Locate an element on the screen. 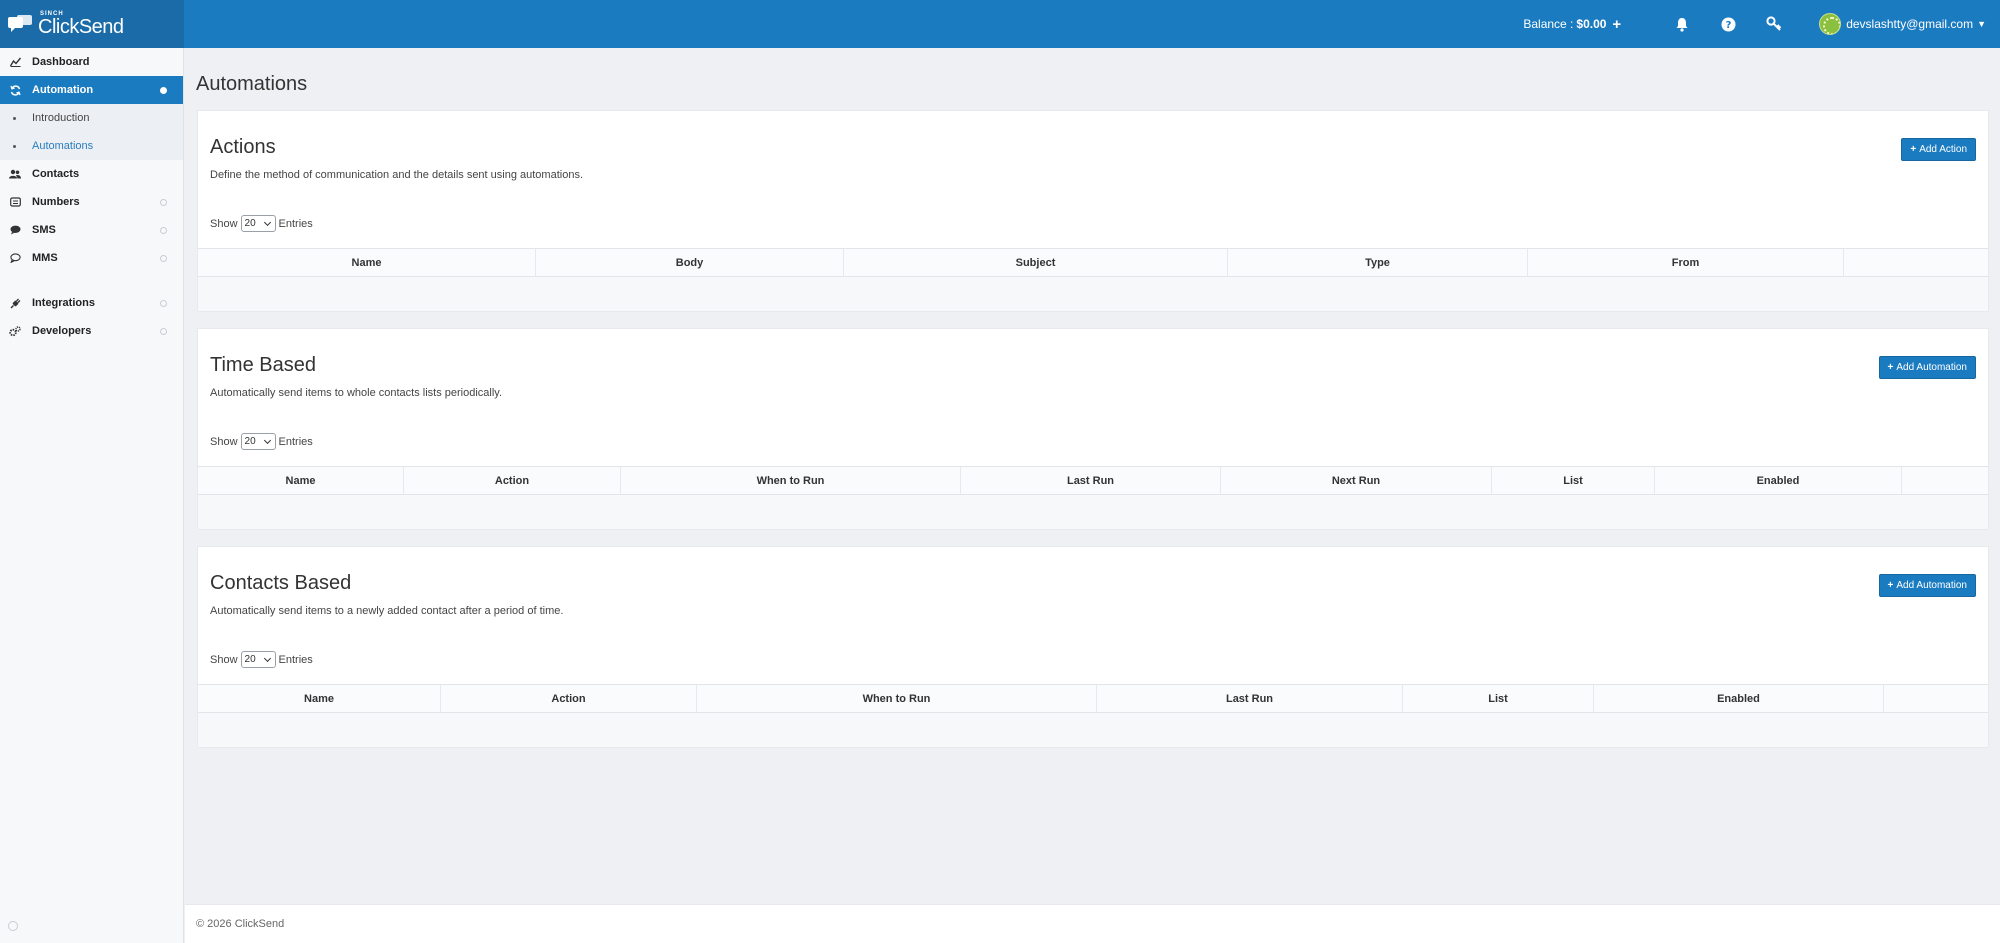 Image resolution: width=2000 pixels, height=943 pixels. add-action-button: + Add Action is located at coordinates (1938, 149).